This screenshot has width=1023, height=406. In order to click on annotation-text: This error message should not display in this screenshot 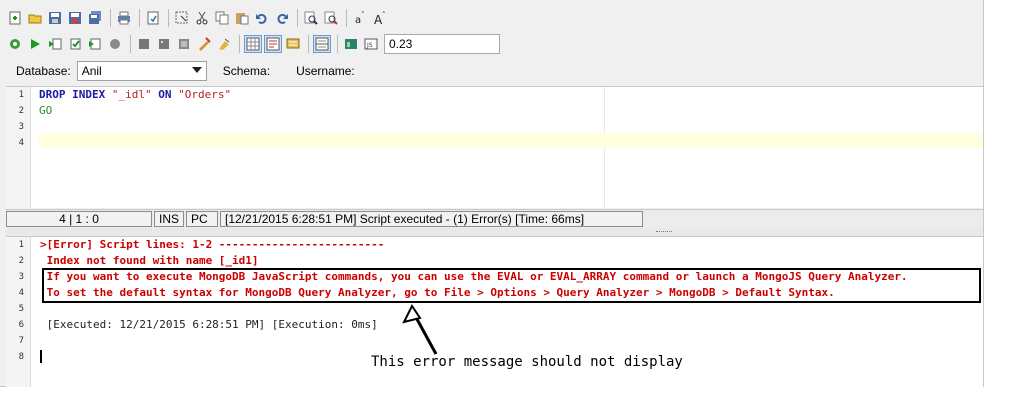, I will do `click(527, 362)`.